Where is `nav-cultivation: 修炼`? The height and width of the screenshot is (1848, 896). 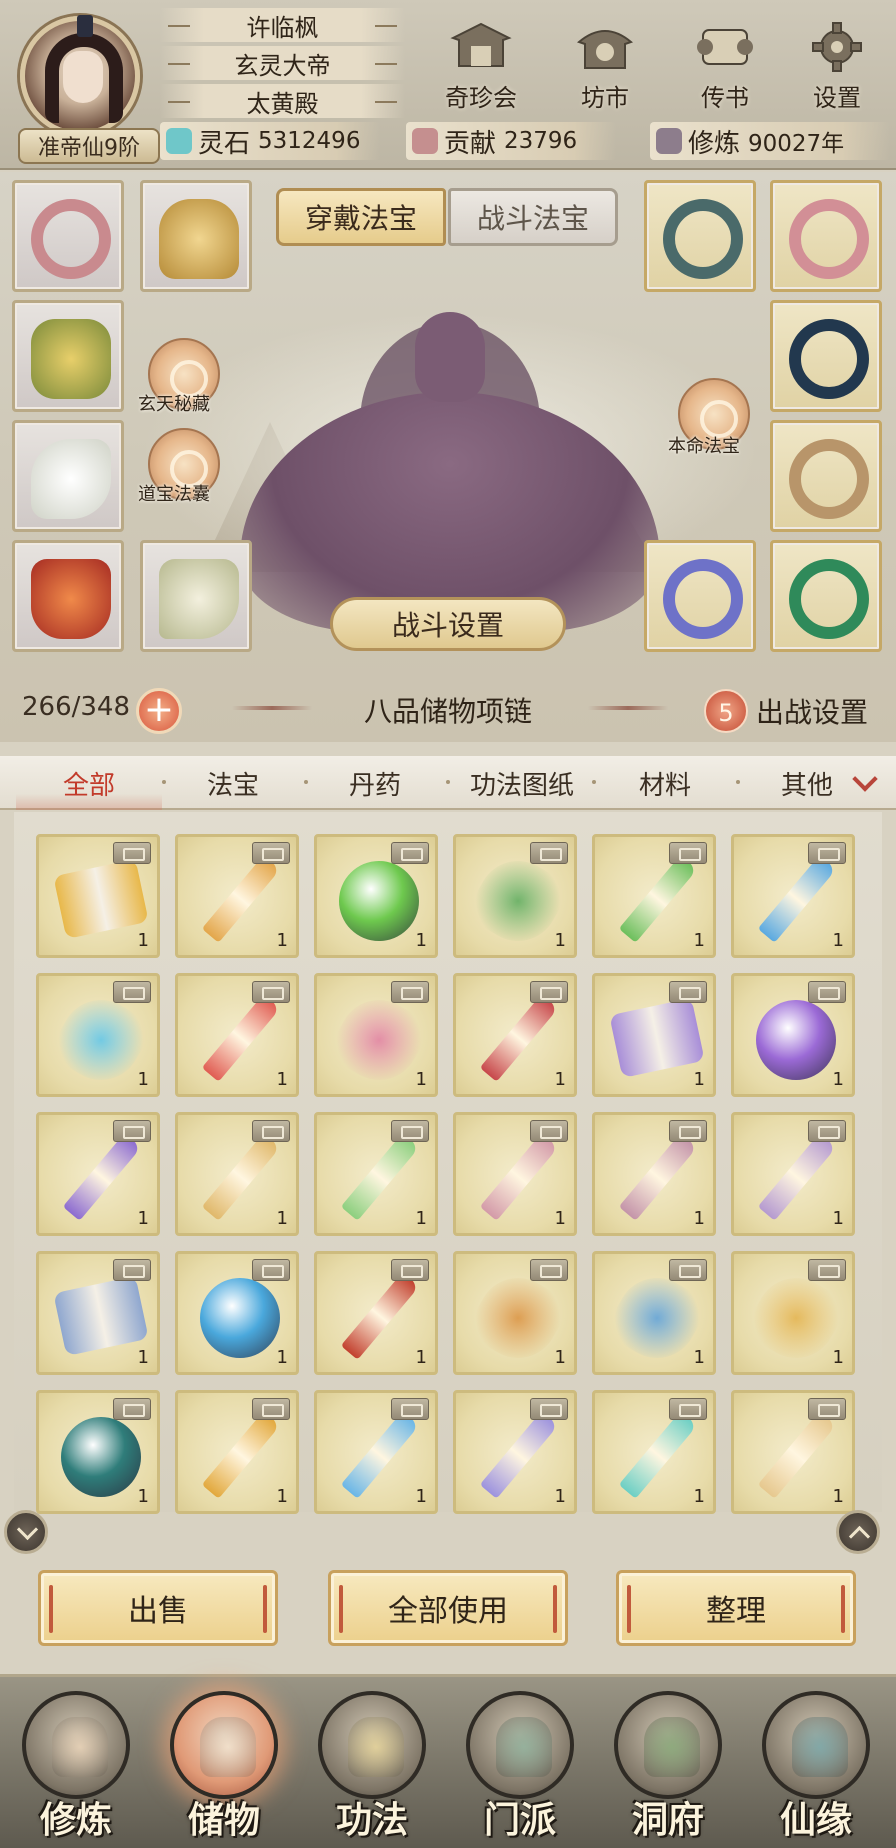 nav-cultivation: 修炼 is located at coordinates (76, 1769).